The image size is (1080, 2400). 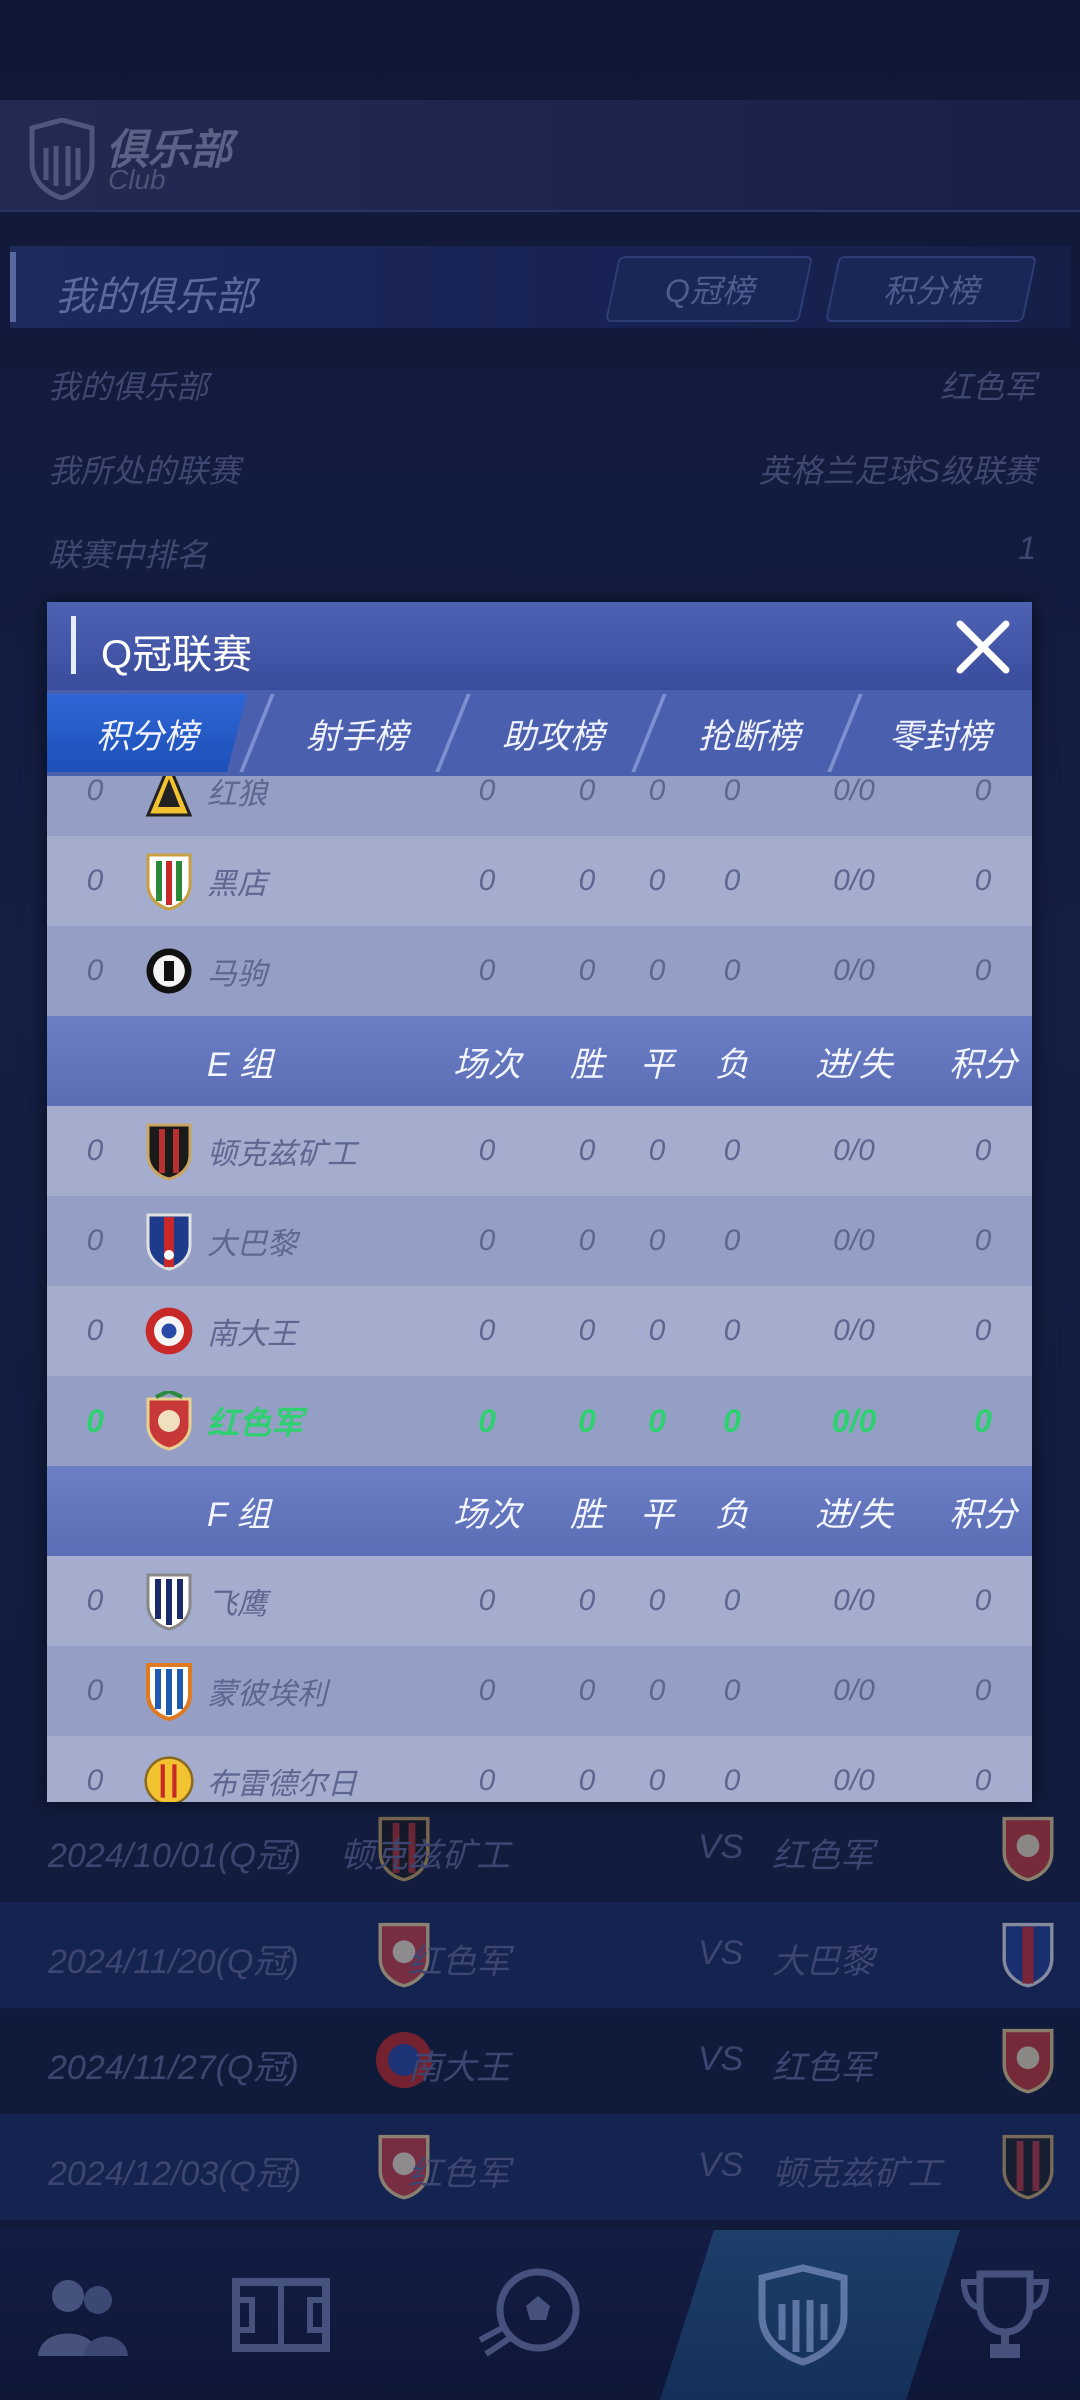 What do you see at coordinates (931, 289) in the screenshot?
I see `points-ranking-button: 积分榜` at bounding box center [931, 289].